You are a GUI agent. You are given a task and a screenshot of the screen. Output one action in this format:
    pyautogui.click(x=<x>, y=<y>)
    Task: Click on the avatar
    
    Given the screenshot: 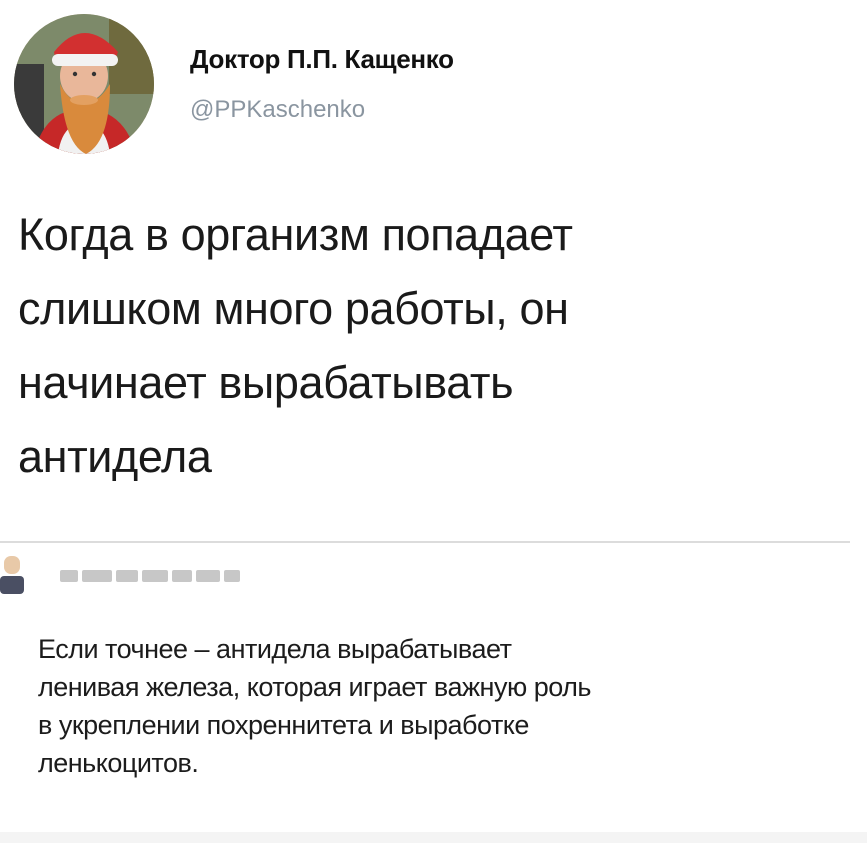 What is the action you would take?
    pyautogui.click(x=84, y=84)
    